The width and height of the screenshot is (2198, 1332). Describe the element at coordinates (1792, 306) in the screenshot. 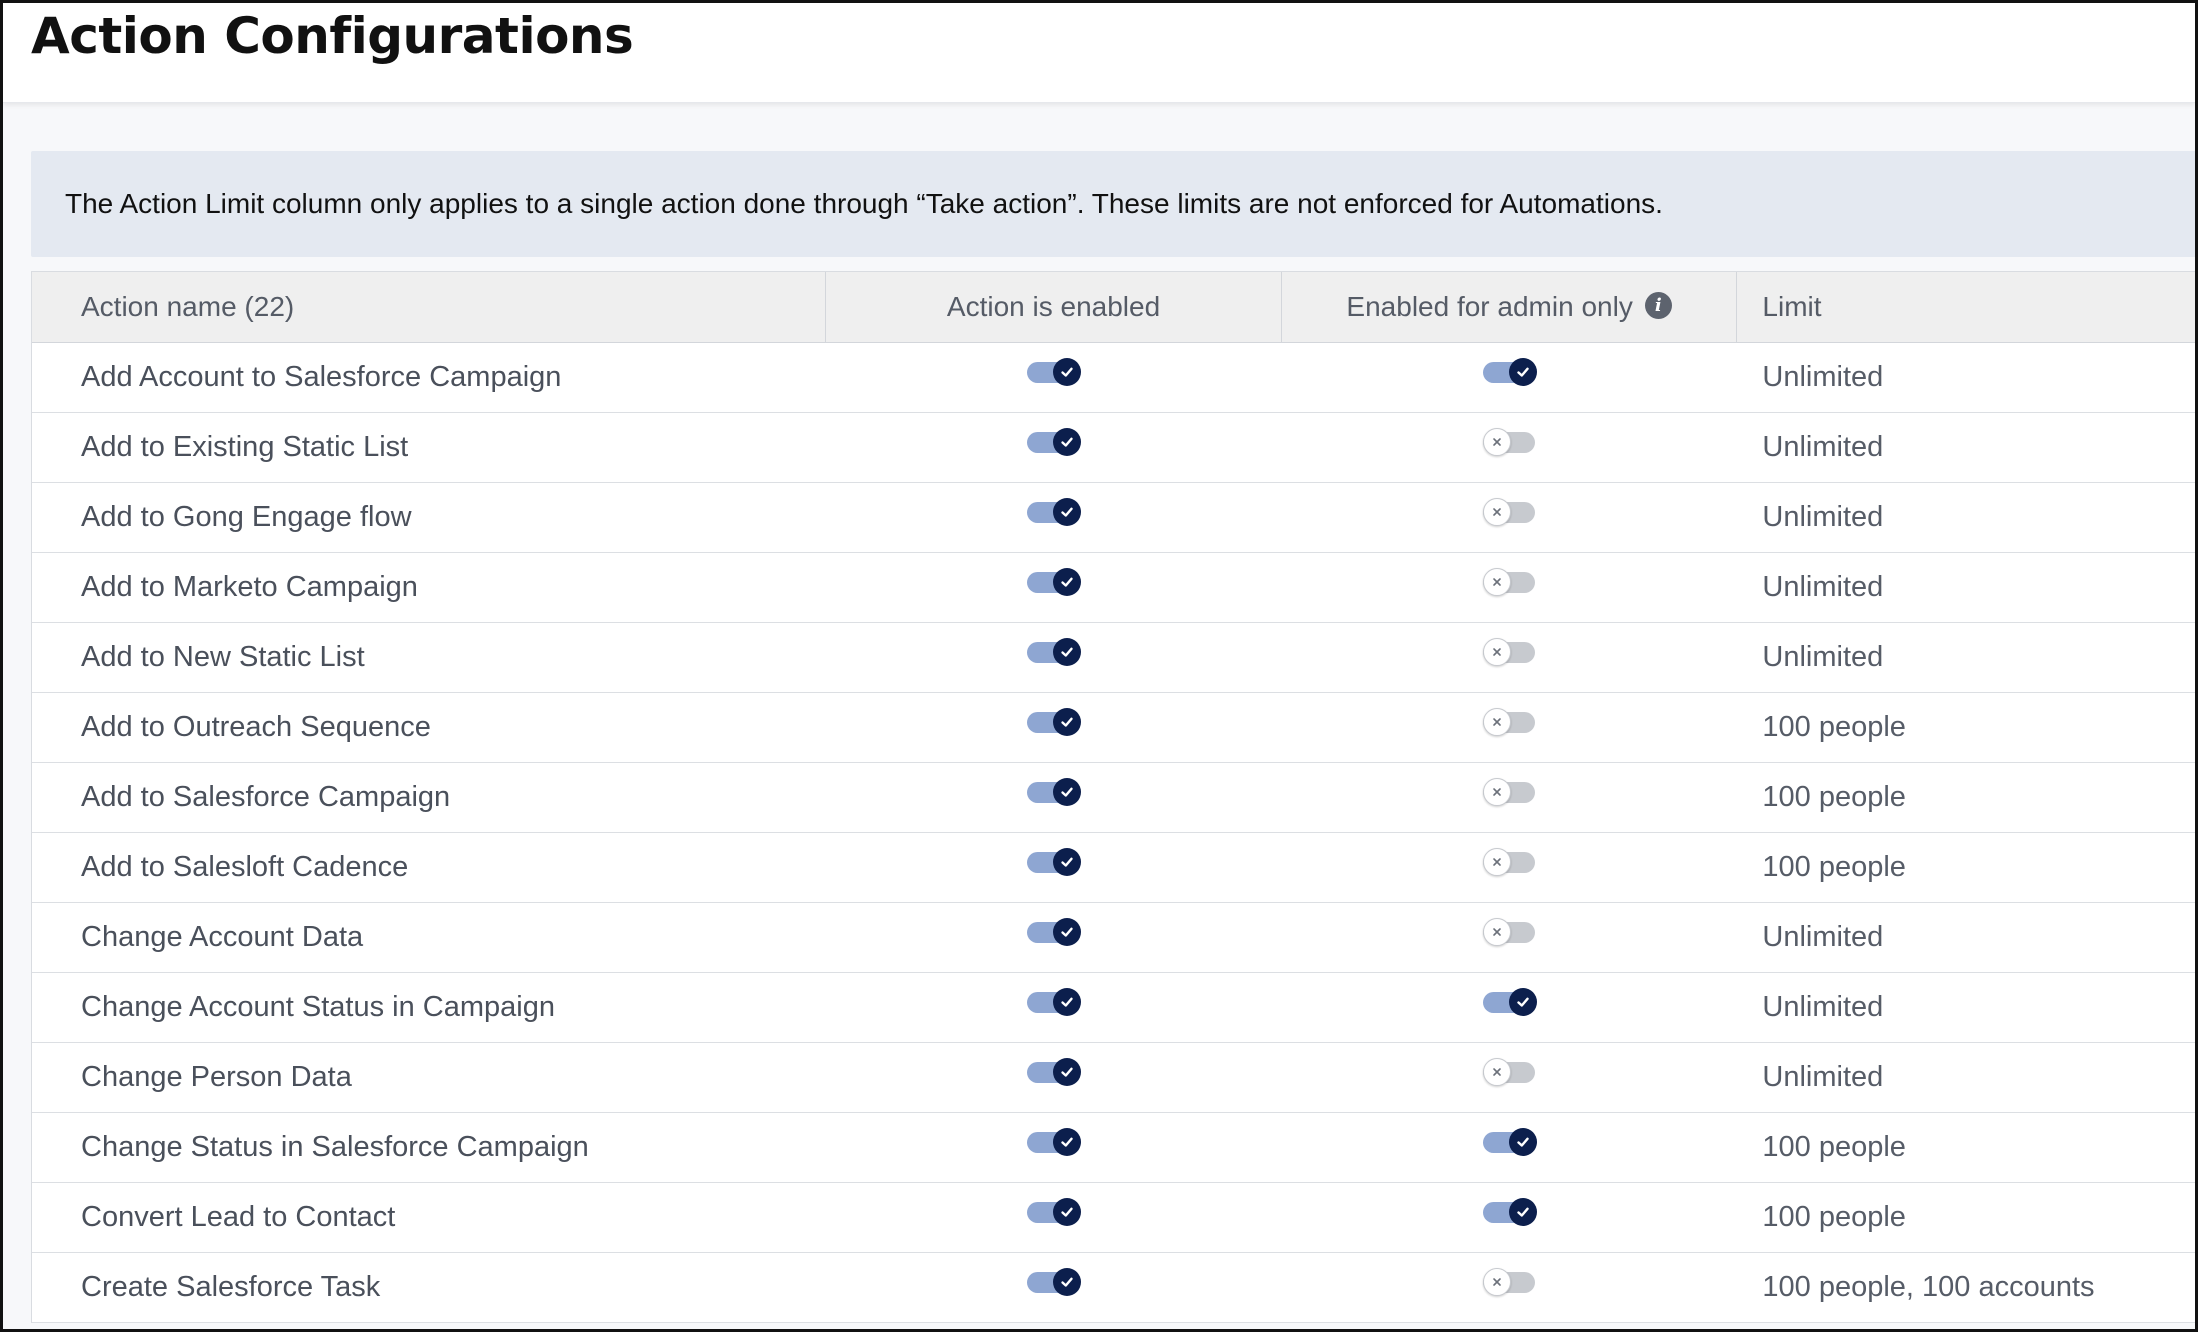

I see `column-header-limit-label: Limit` at that location.